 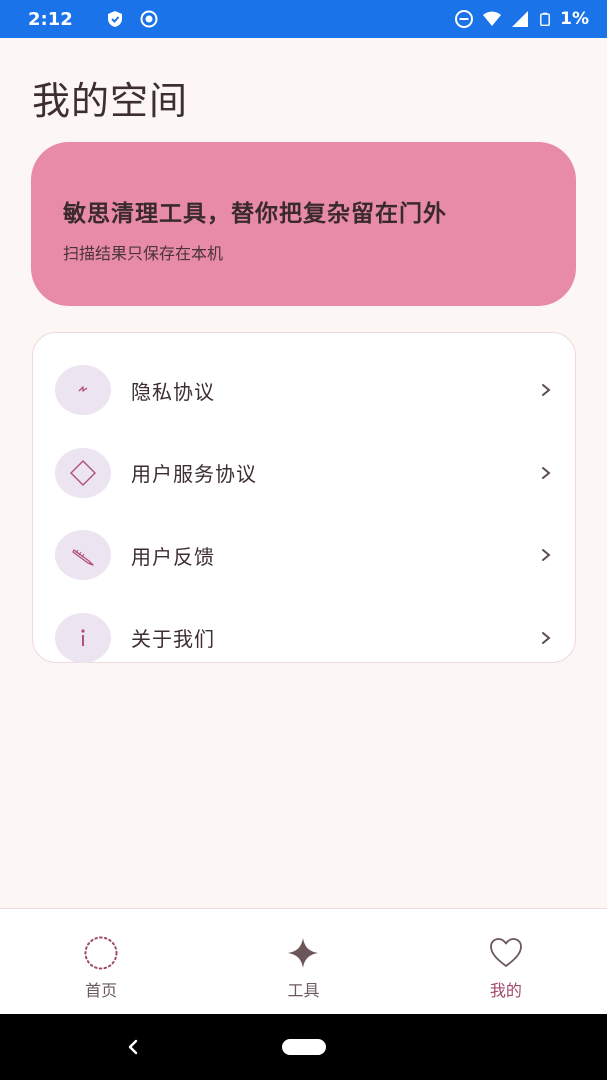 I want to click on page-title: 我的空间, so click(x=110, y=101).